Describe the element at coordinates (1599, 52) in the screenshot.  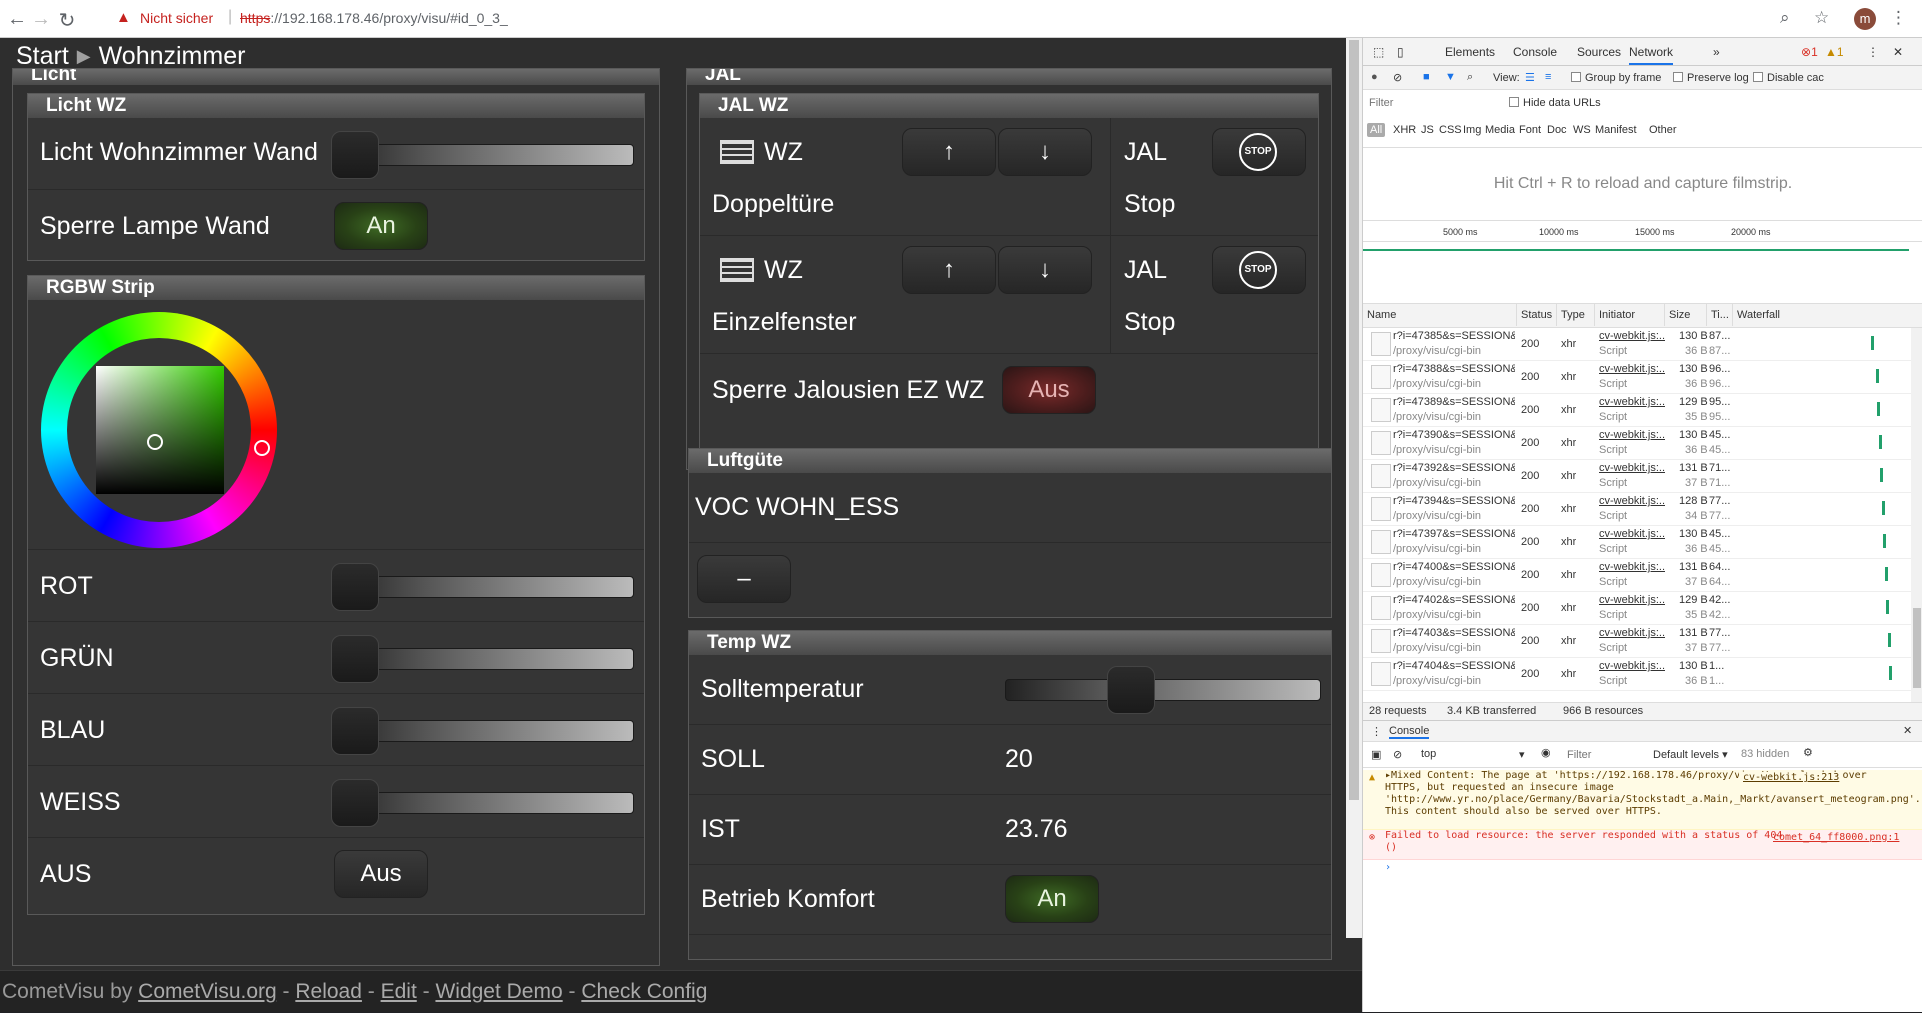
I see `tab-sources: Sources` at that location.